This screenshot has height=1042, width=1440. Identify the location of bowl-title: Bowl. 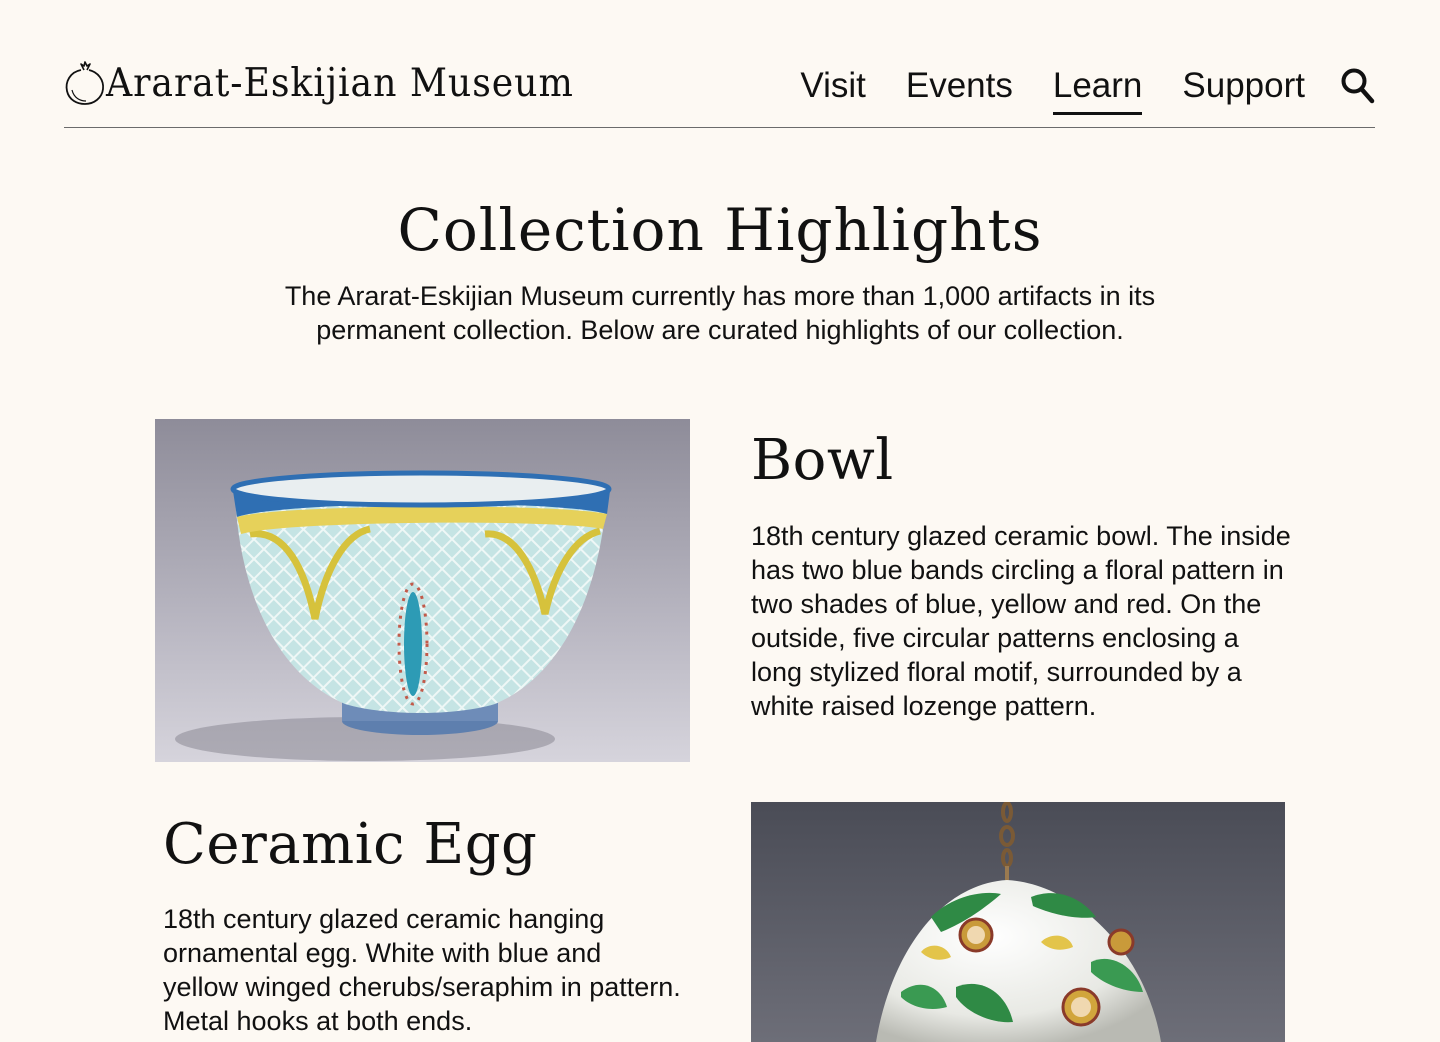
(822, 460).